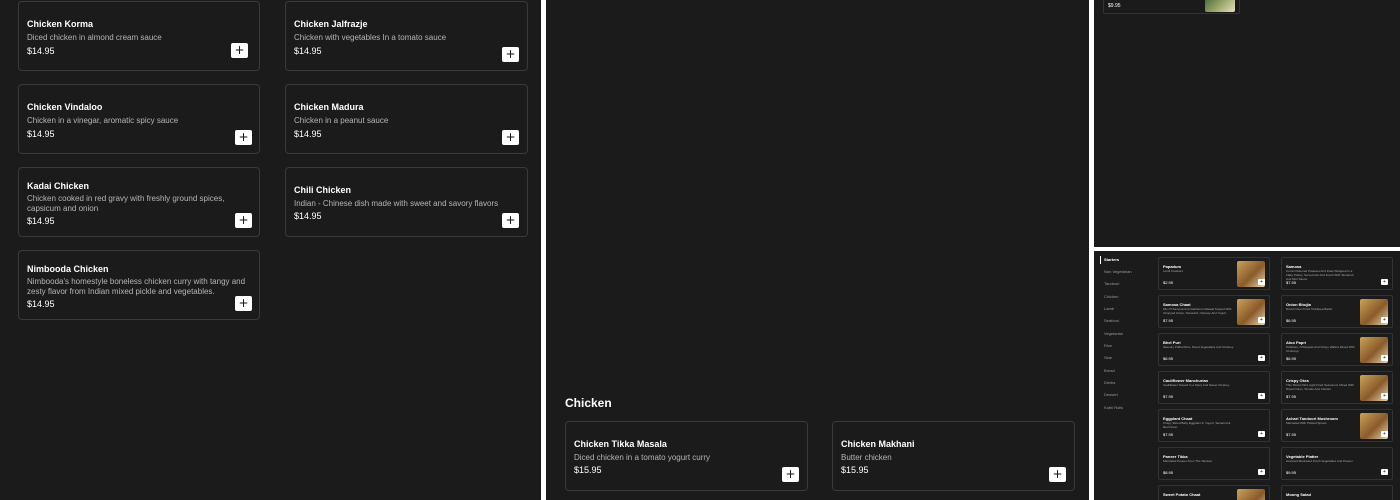 This screenshot has width=1400, height=500. Describe the element at coordinates (1111, 259) in the screenshot. I see `sidebar-item-starters: Starters` at that location.